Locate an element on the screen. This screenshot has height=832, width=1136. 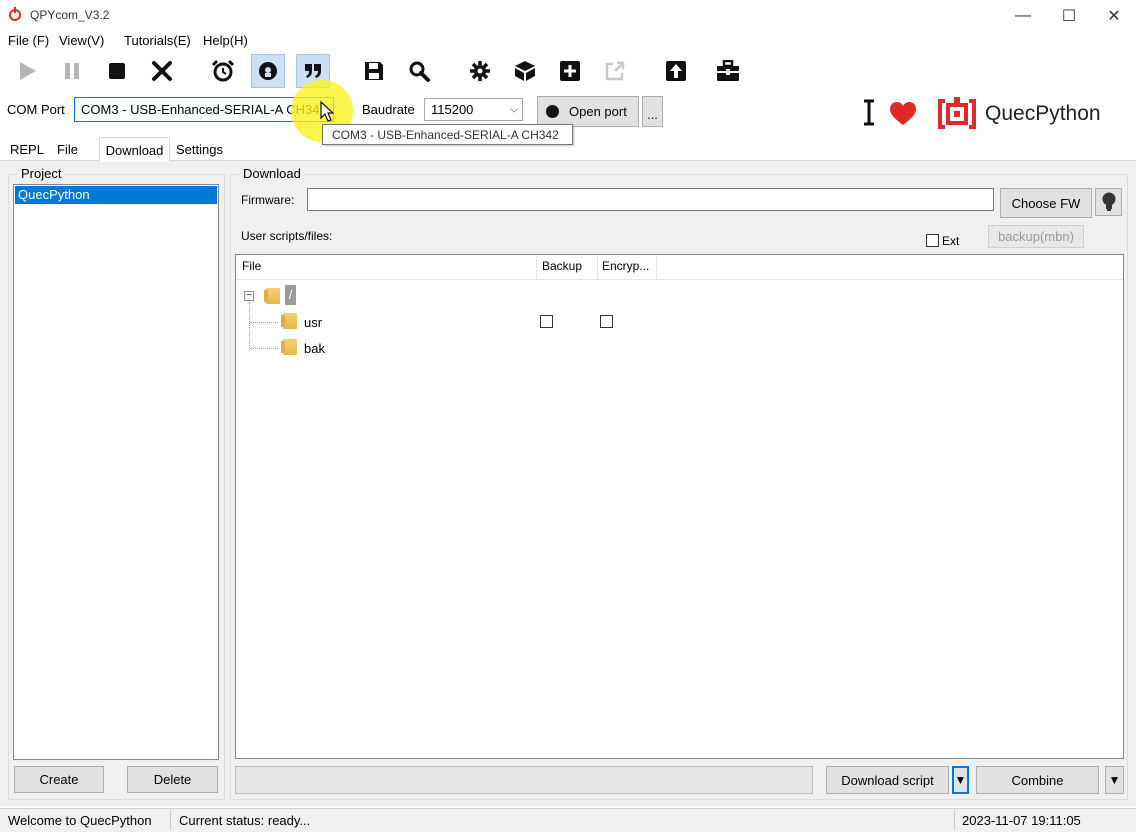
table-header is located at coordinates (679, 267).